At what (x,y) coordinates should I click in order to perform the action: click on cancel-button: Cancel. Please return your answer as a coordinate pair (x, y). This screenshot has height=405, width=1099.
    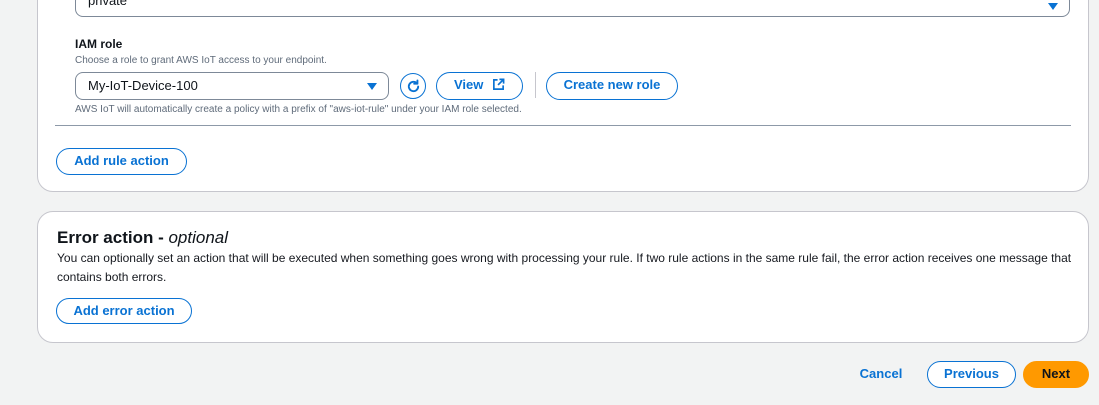
    Looking at the image, I should click on (881, 375).